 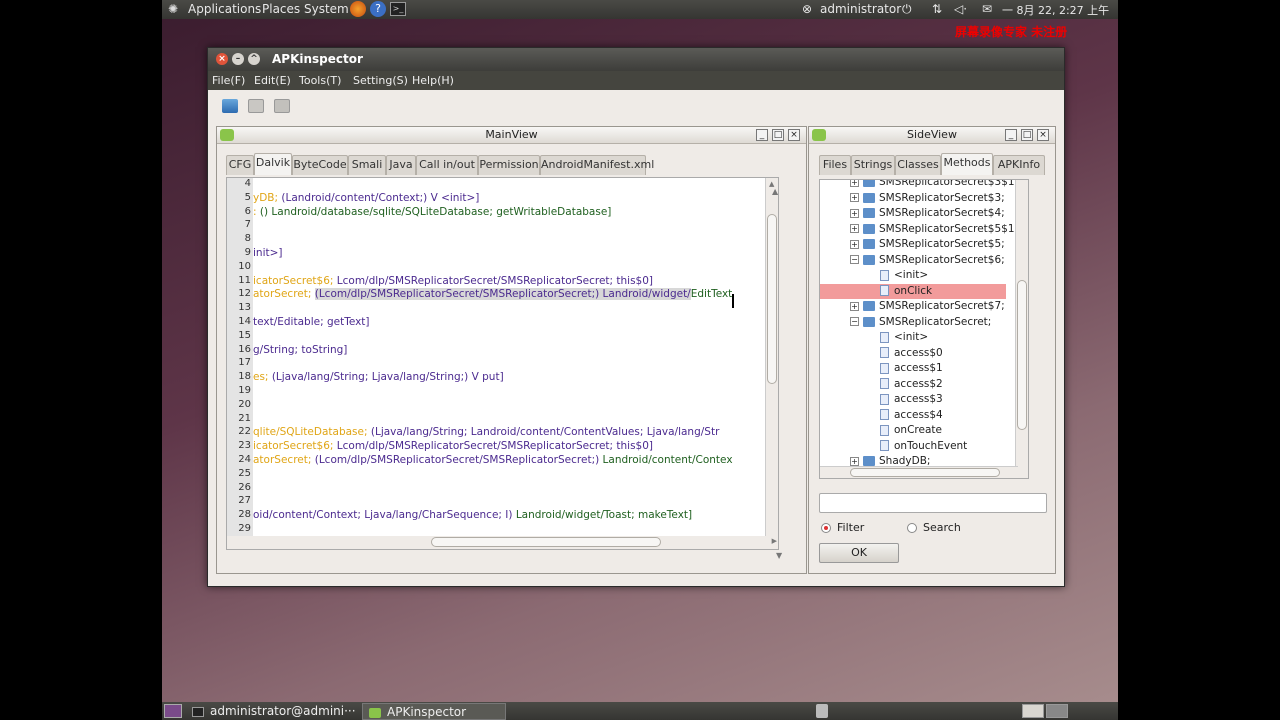 I want to click on firefox-icon, so click(x=358, y=9).